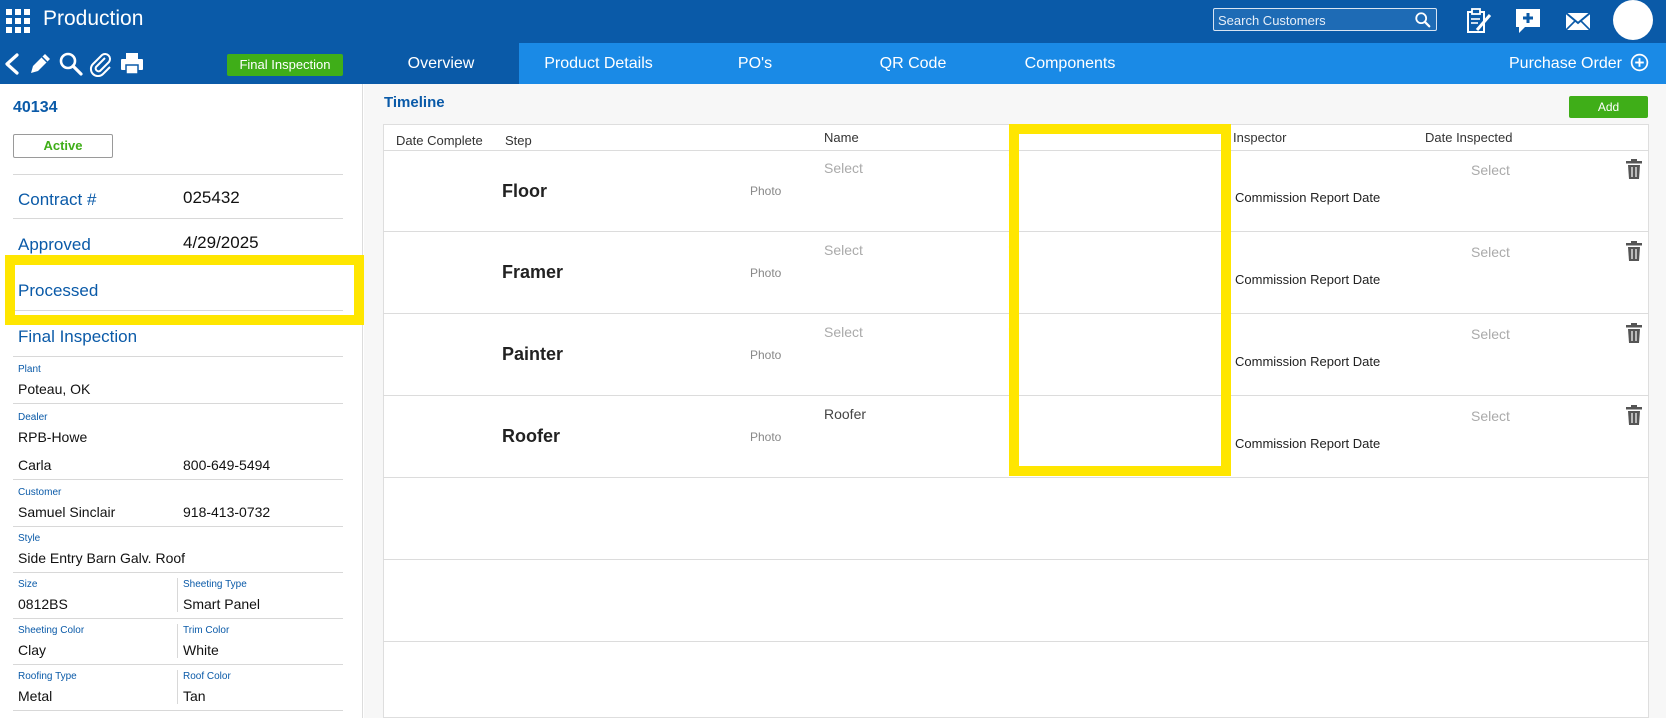 Image resolution: width=1666 pixels, height=718 pixels. What do you see at coordinates (43, 604) in the screenshot?
I see `size-value: 0812BS` at bounding box center [43, 604].